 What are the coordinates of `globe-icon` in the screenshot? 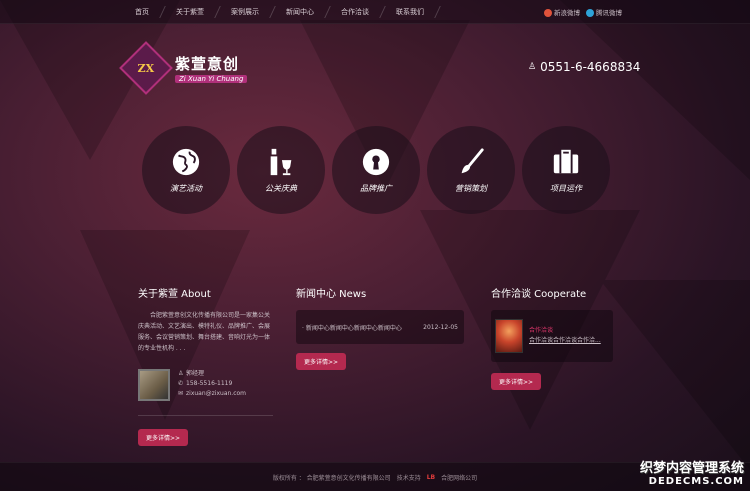 It's located at (186, 161).